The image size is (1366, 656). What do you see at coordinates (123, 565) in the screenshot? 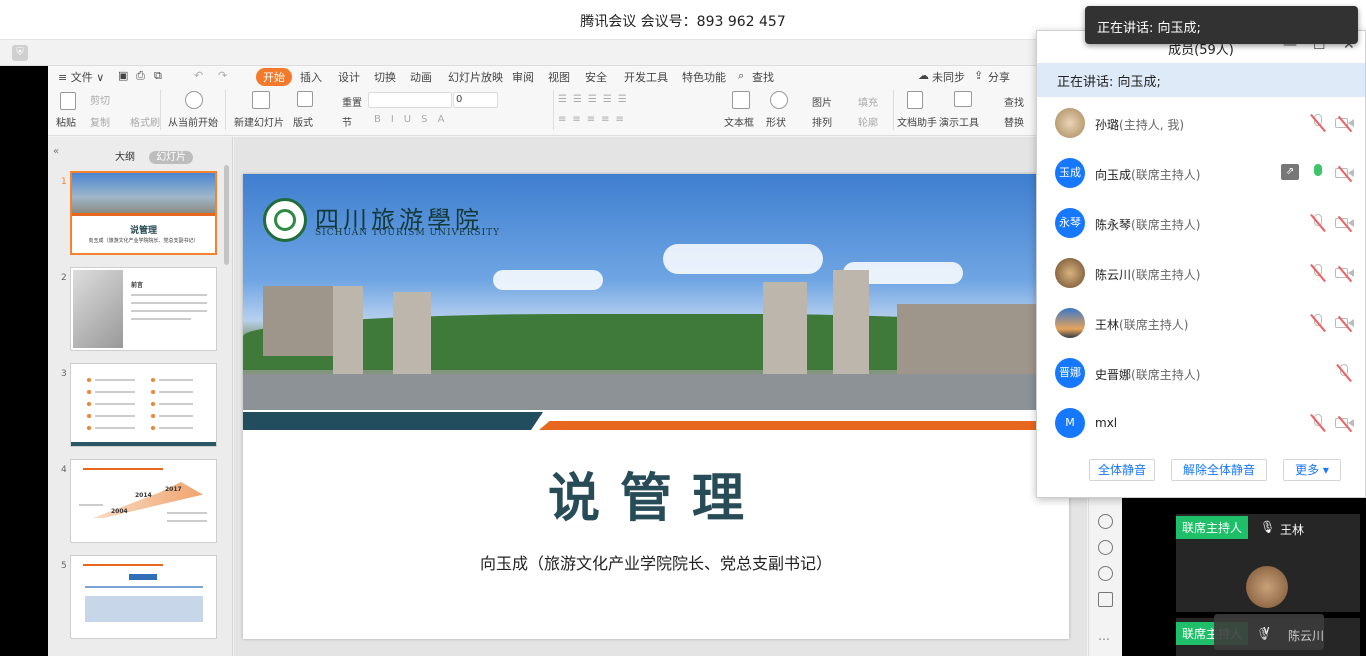
I see `thumb-heading-line` at bounding box center [123, 565].